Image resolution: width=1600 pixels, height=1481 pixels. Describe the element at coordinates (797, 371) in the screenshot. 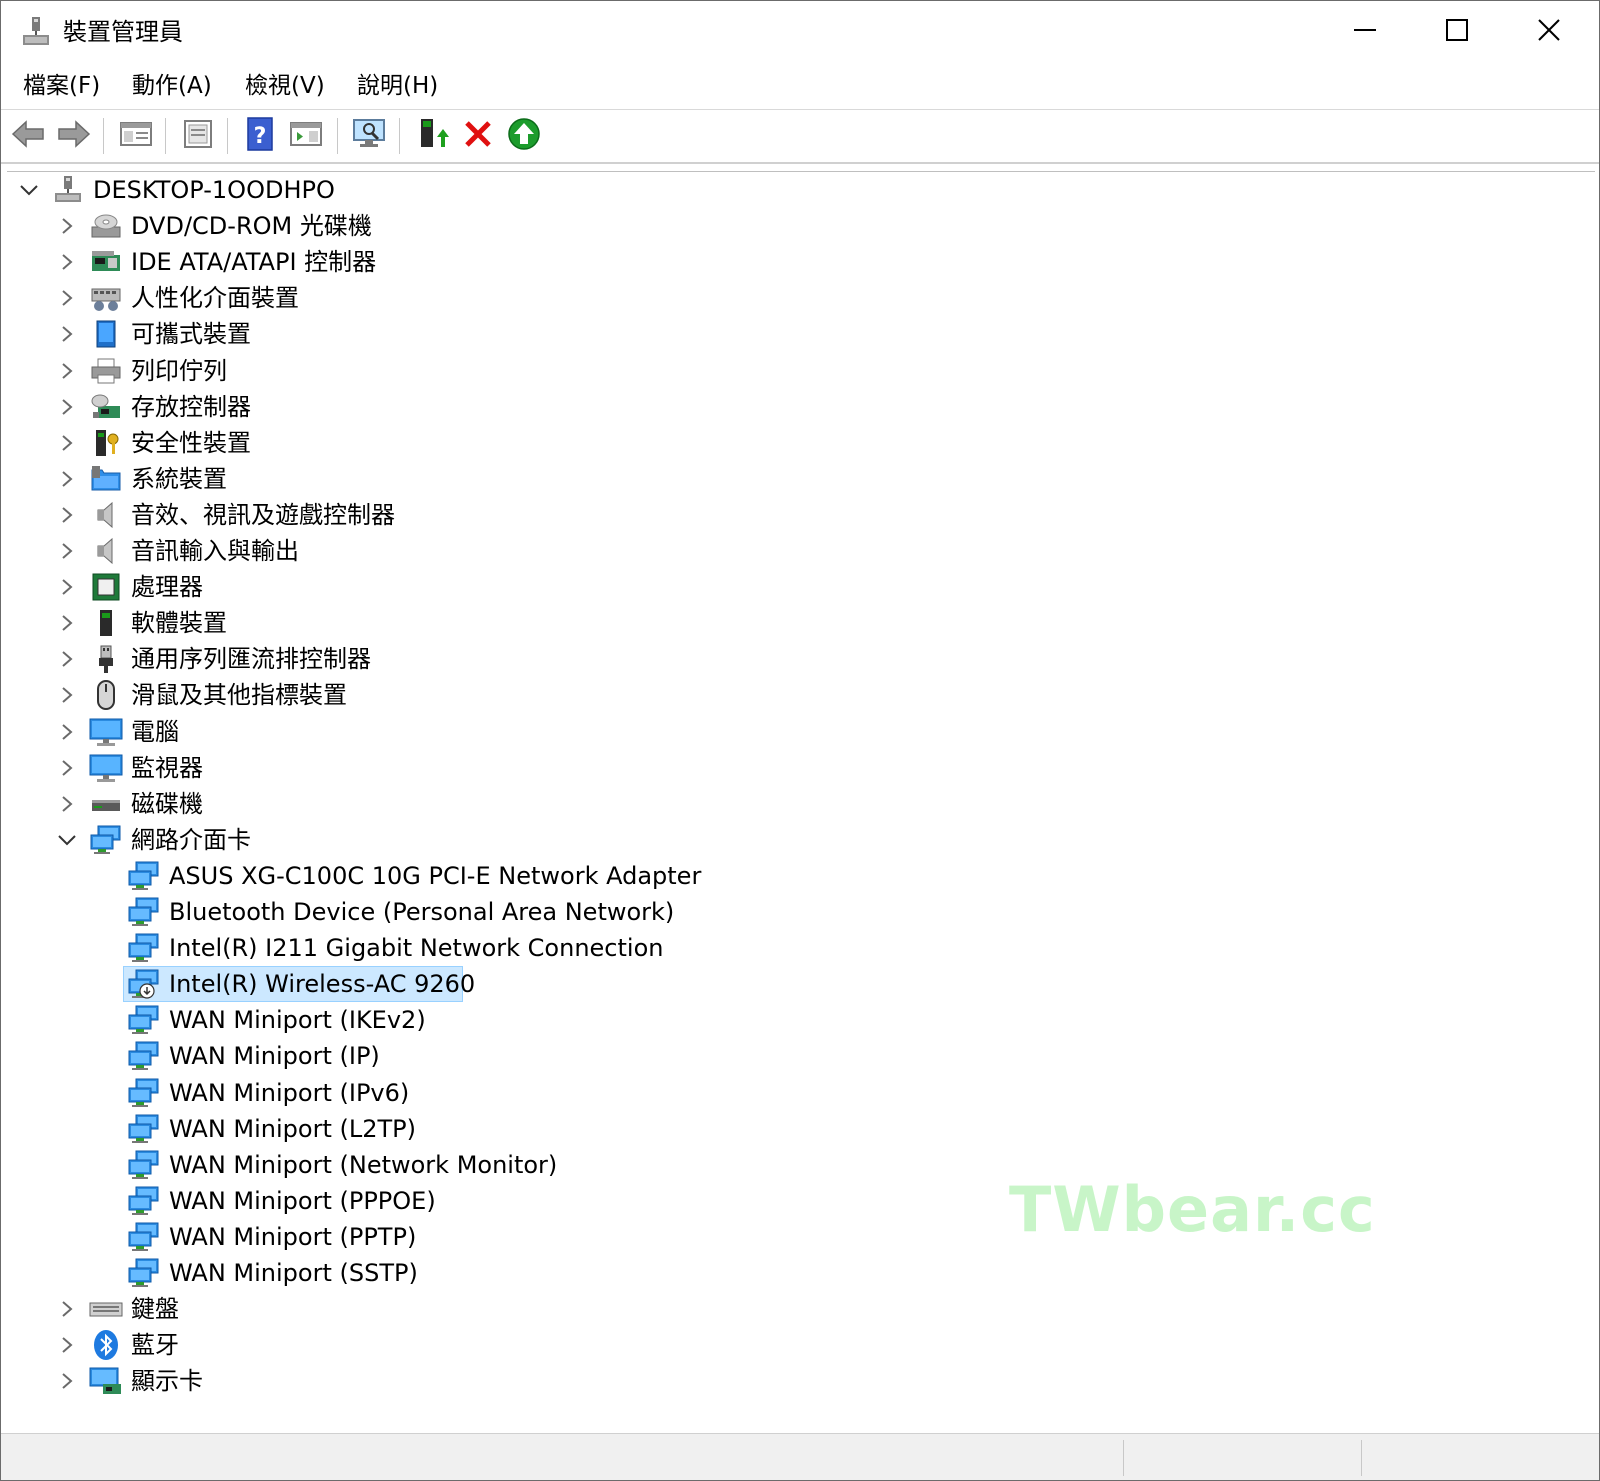

I see `tree-category: 列印佇列` at that location.